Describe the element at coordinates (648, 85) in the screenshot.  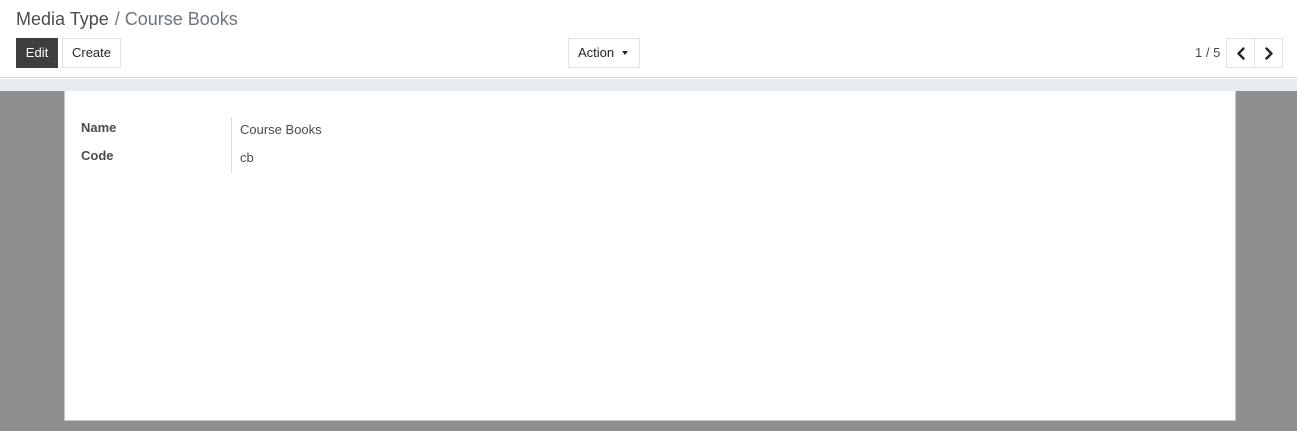
I see `status-strip` at that location.